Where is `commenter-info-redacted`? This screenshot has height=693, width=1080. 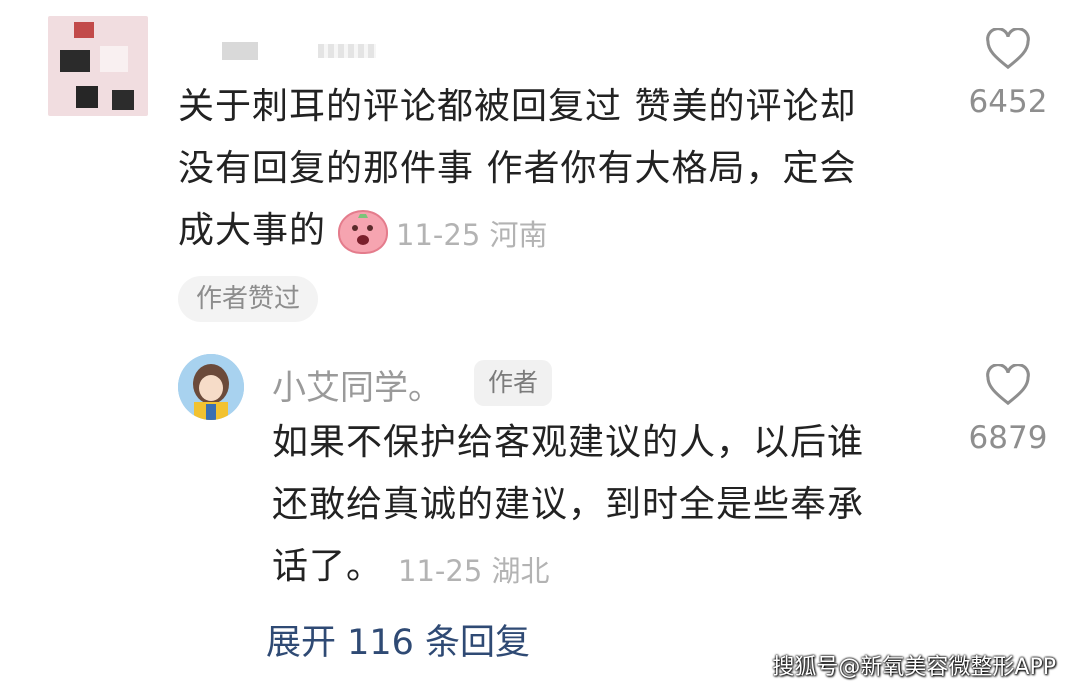
commenter-info-redacted is located at coordinates (347, 51).